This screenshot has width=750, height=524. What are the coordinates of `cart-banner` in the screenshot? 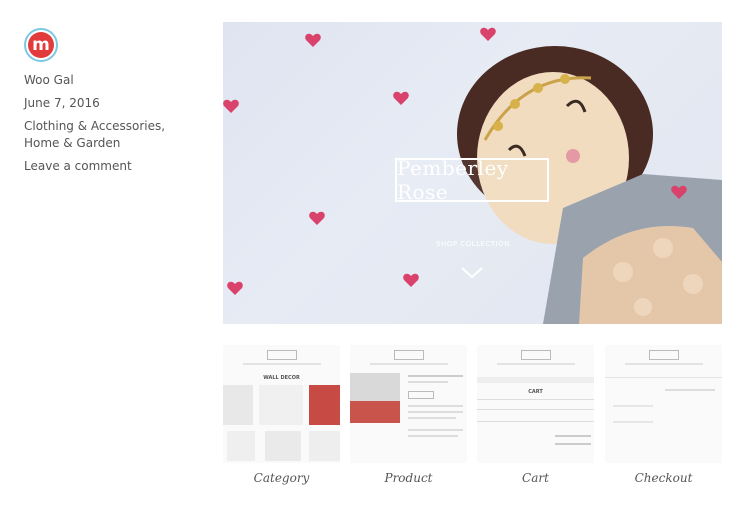 It's located at (535, 380).